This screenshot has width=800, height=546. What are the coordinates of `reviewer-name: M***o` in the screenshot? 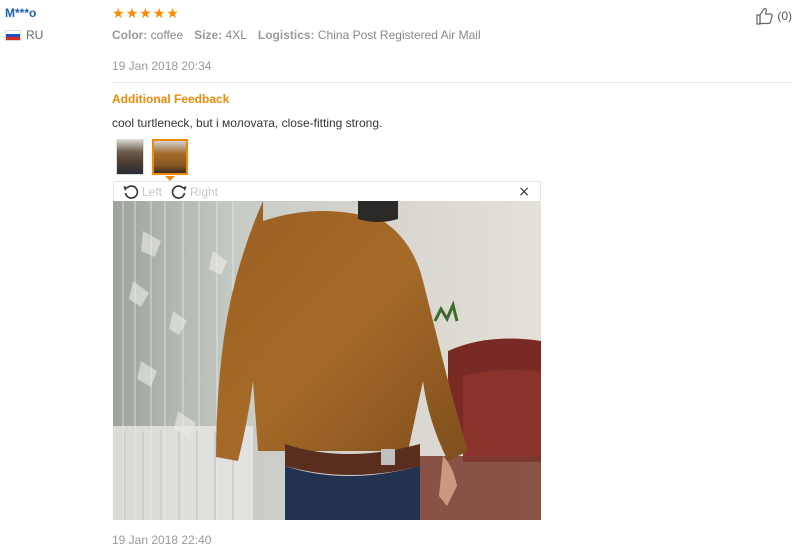 It's located at (55, 13).